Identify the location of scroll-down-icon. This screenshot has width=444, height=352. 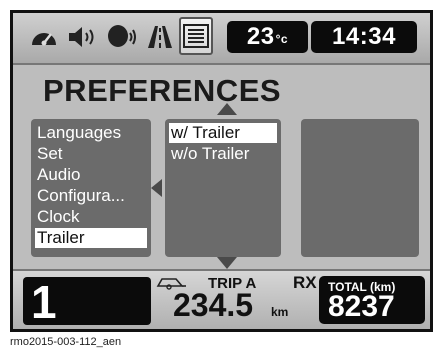
(227, 263).